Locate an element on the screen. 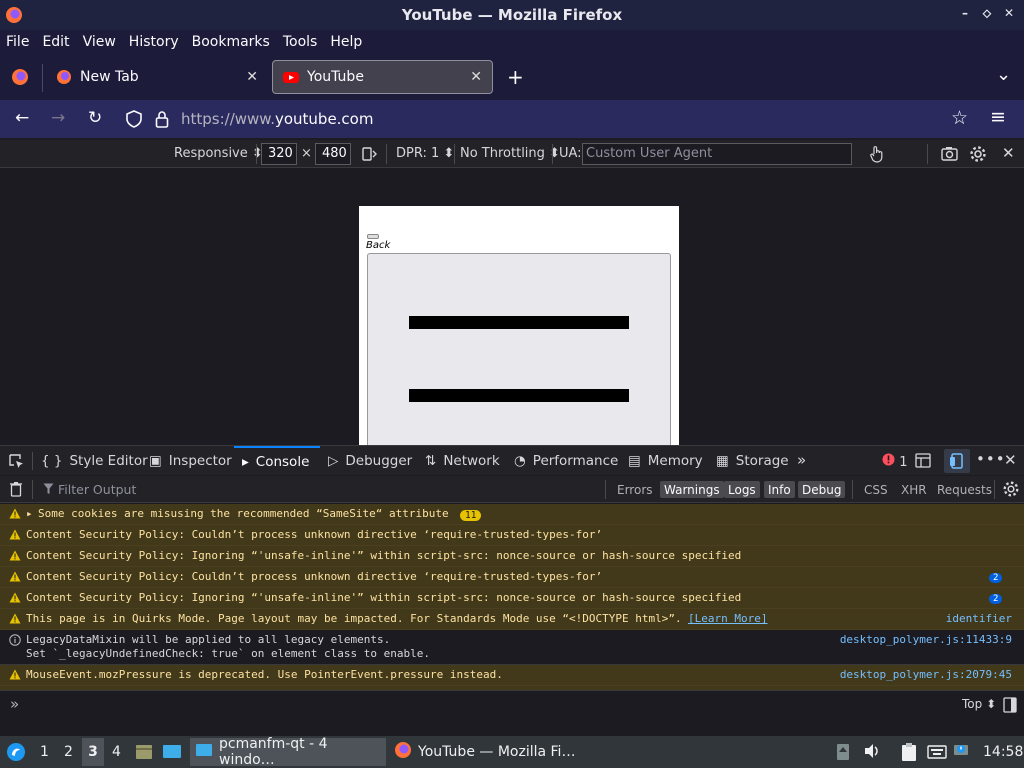  file-manager-launcher-icon is located at coordinates (144, 754).